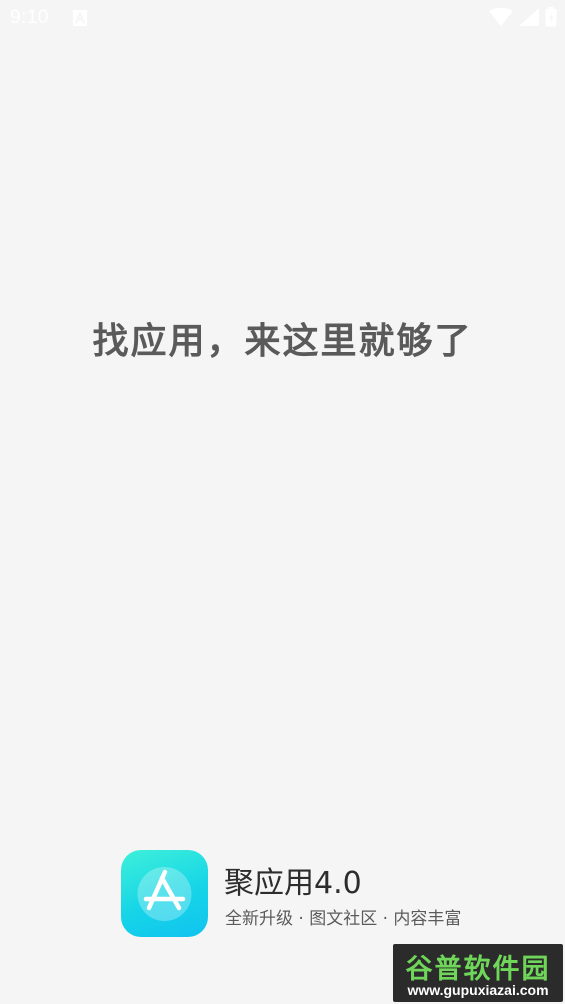 The height and width of the screenshot is (1004, 565). I want to click on battery-icon, so click(551, 19).